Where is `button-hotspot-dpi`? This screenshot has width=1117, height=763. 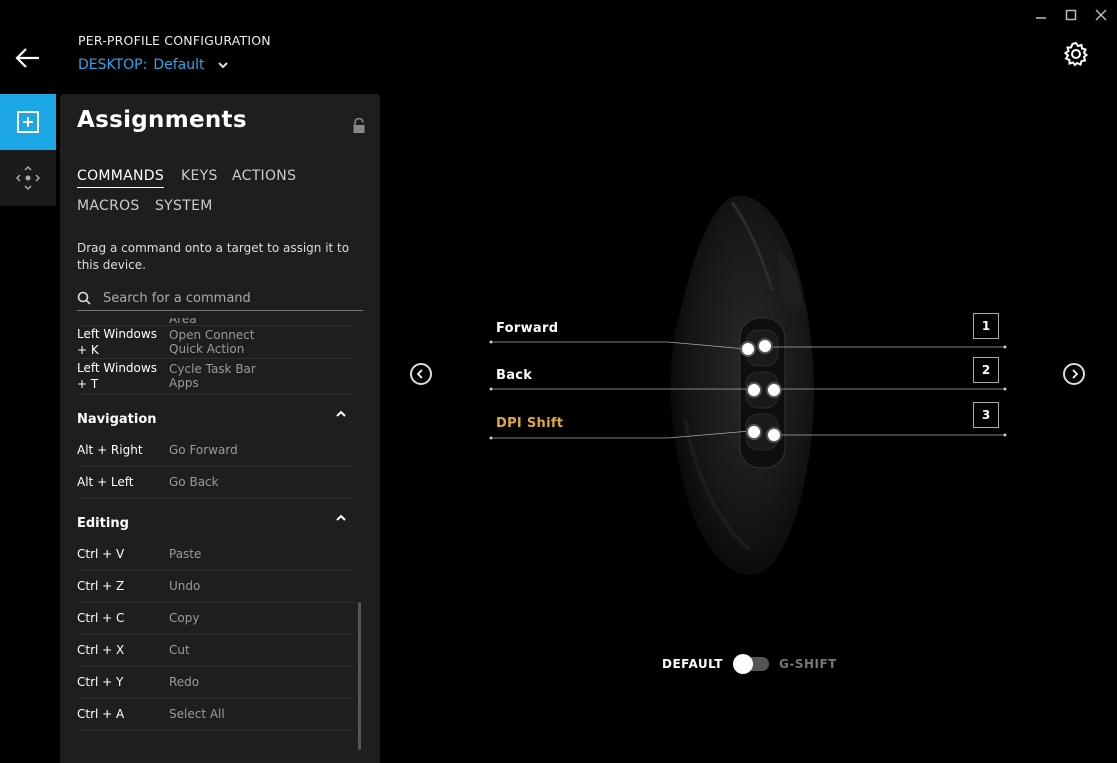 button-hotspot-dpi is located at coordinates (754, 432).